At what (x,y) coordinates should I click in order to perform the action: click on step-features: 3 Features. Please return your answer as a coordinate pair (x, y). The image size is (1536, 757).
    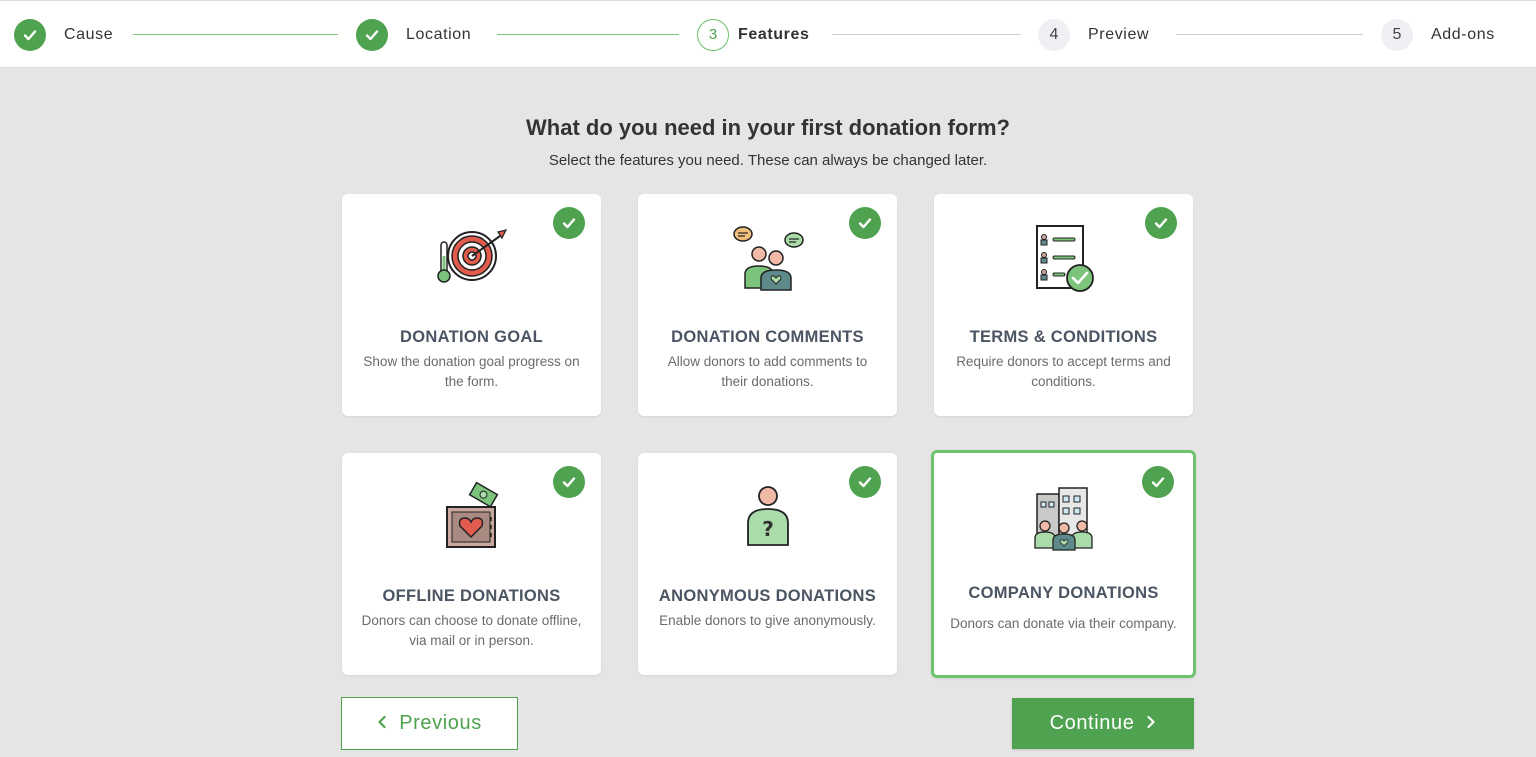
    Looking at the image, I should click on (753, 34).